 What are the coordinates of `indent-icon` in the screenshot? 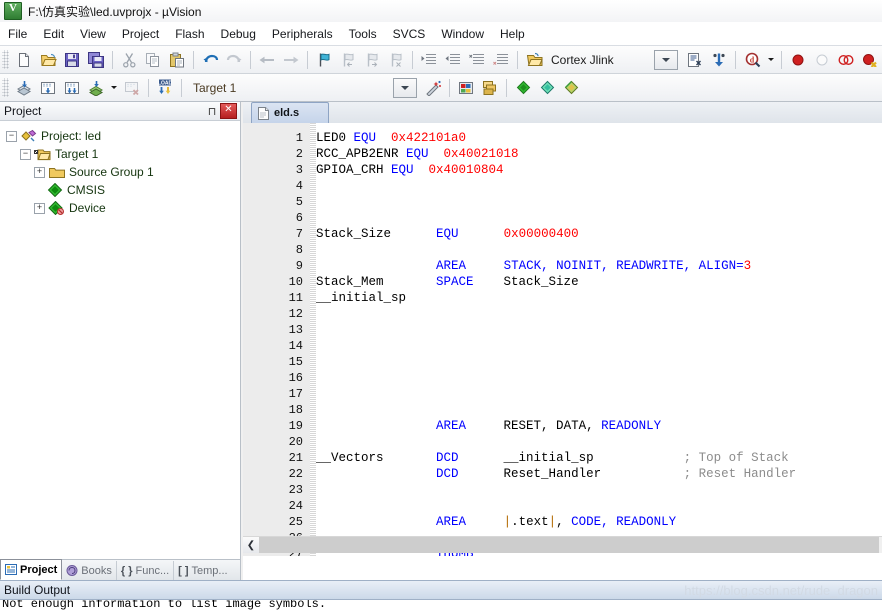 It's located at (429, 60).